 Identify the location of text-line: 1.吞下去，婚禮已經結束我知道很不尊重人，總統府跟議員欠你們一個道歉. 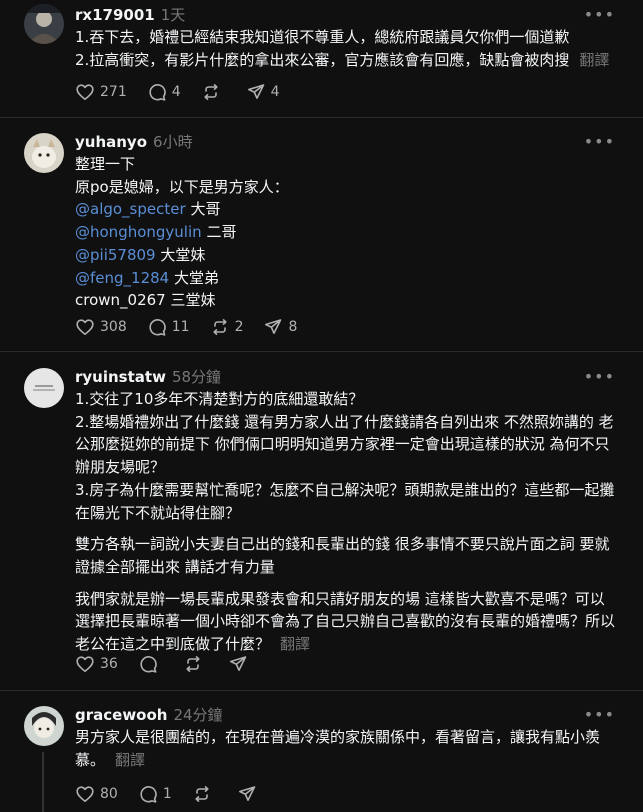
(322, 37).